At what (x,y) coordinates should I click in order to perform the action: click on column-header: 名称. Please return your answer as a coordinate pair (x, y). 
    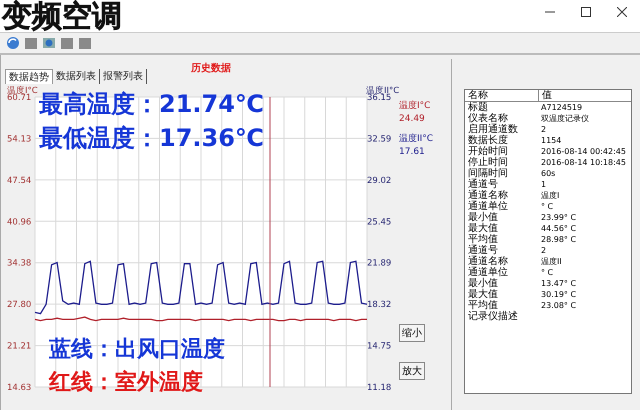
    Looking at the image, I should click on (502, 95).